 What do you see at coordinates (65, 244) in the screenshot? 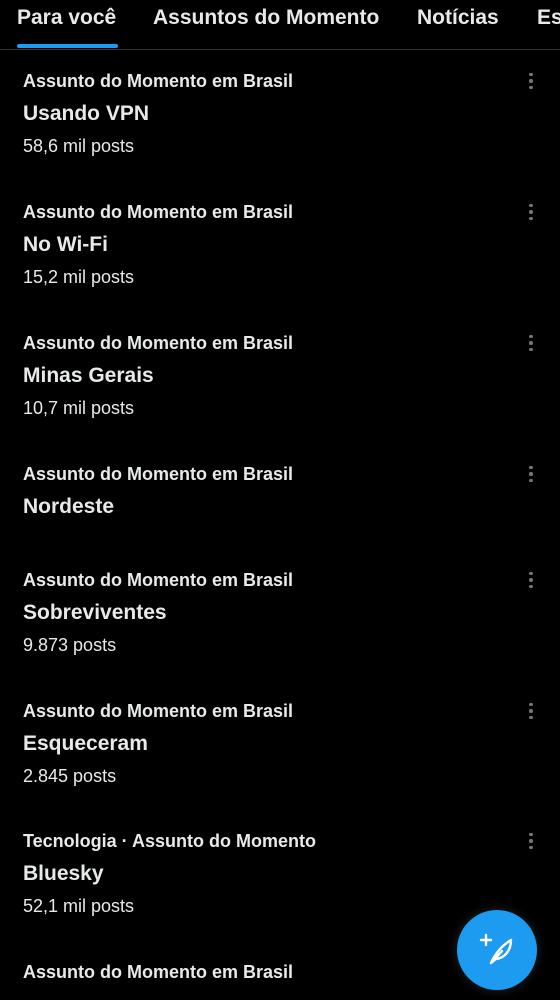
I see `trend-name: No Wi-Fi` at bounding box center [65, 244].